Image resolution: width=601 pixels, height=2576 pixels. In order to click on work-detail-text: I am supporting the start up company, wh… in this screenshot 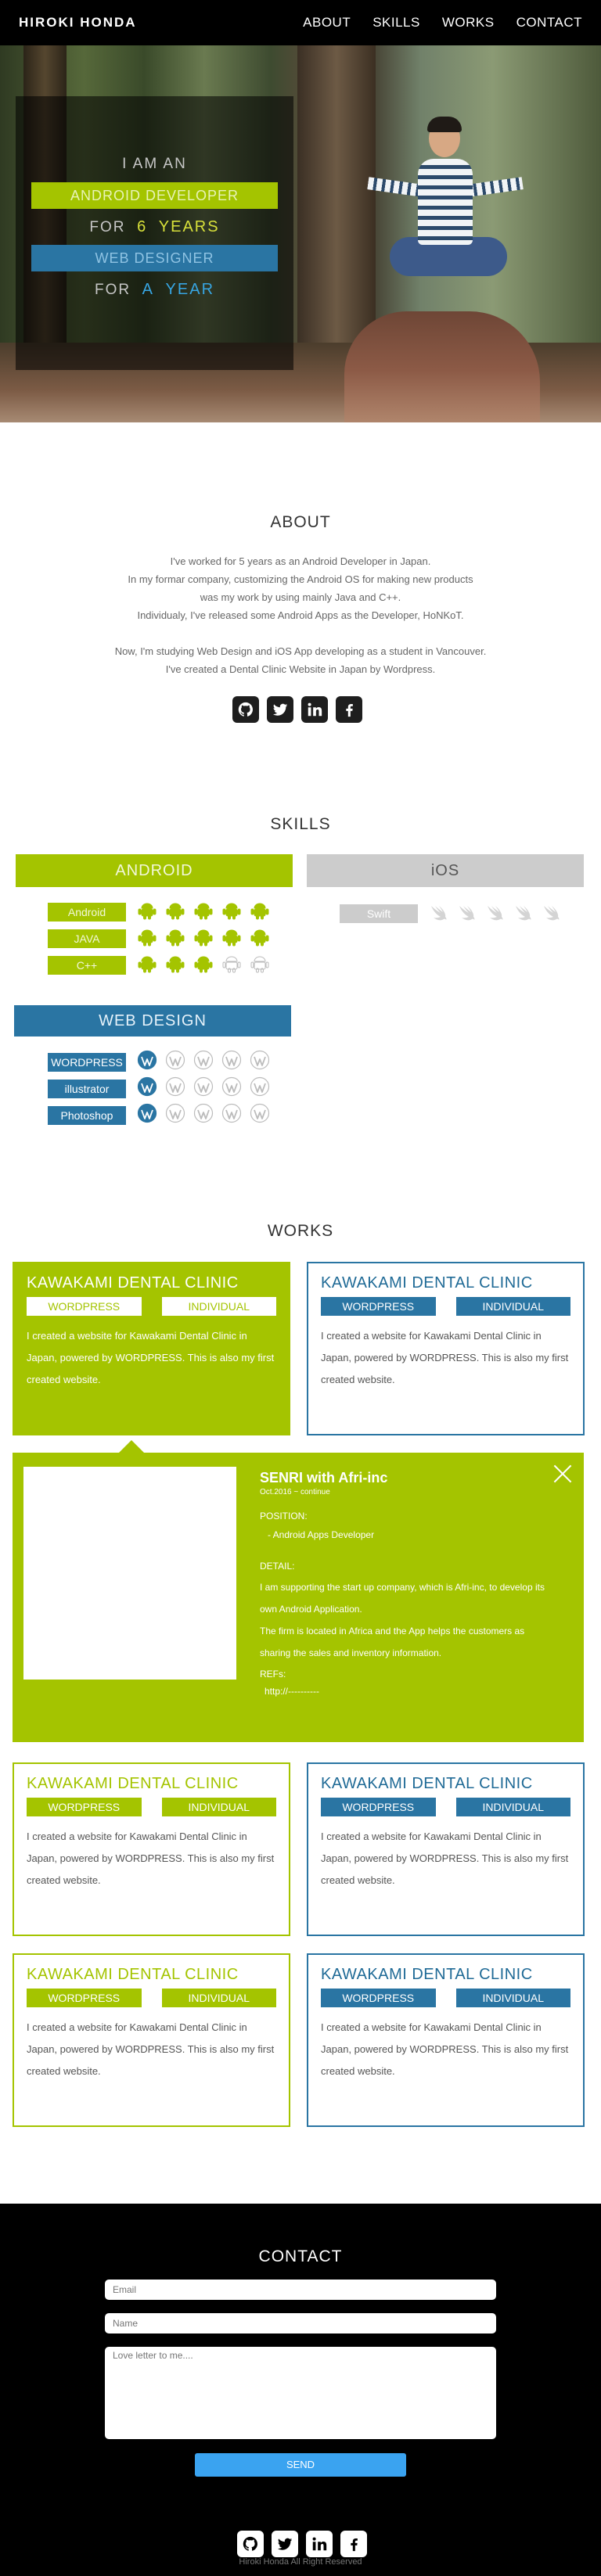, I will do `click(402, 1599)`.